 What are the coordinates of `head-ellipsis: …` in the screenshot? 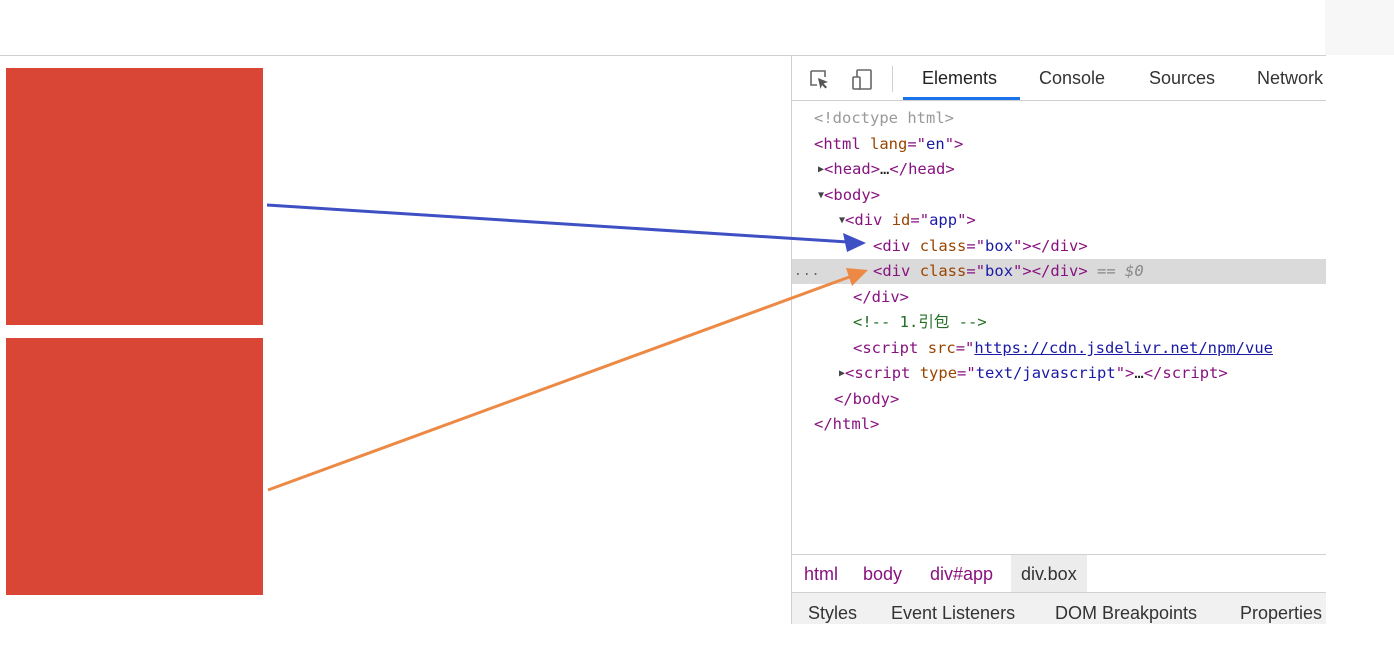 It's located at (885, 169).